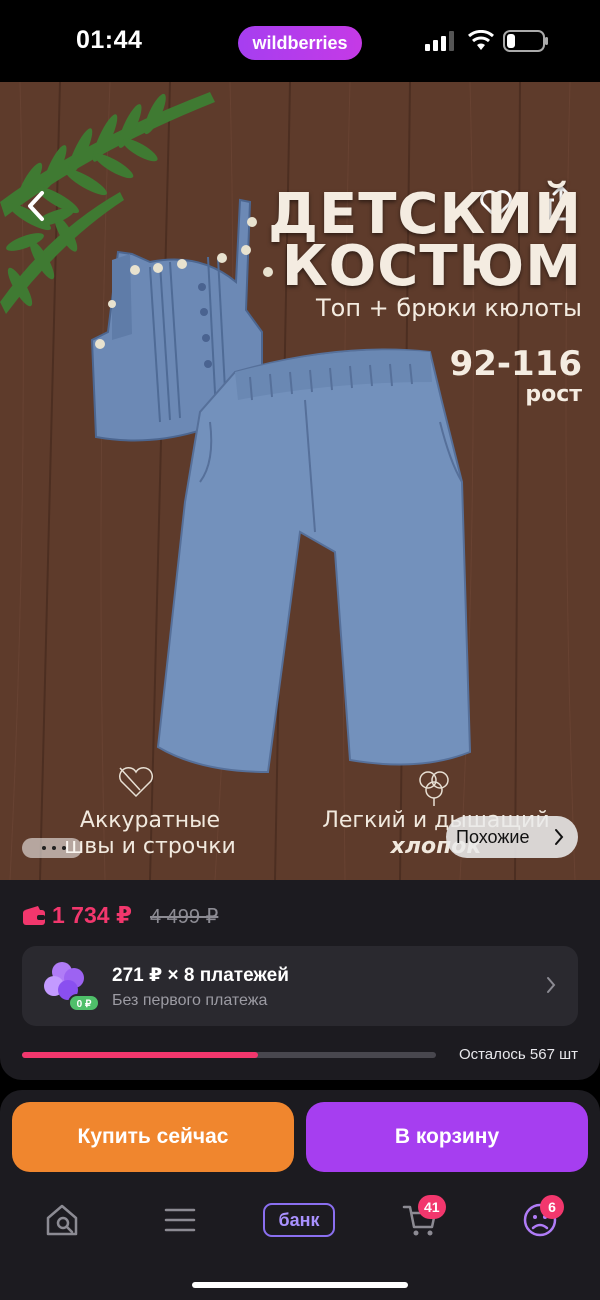 This screenshot has width=600, height=1300. Describe the element at coordinates (140, 1055) in the screenshot. I see `stock-progress-fill` at that location.